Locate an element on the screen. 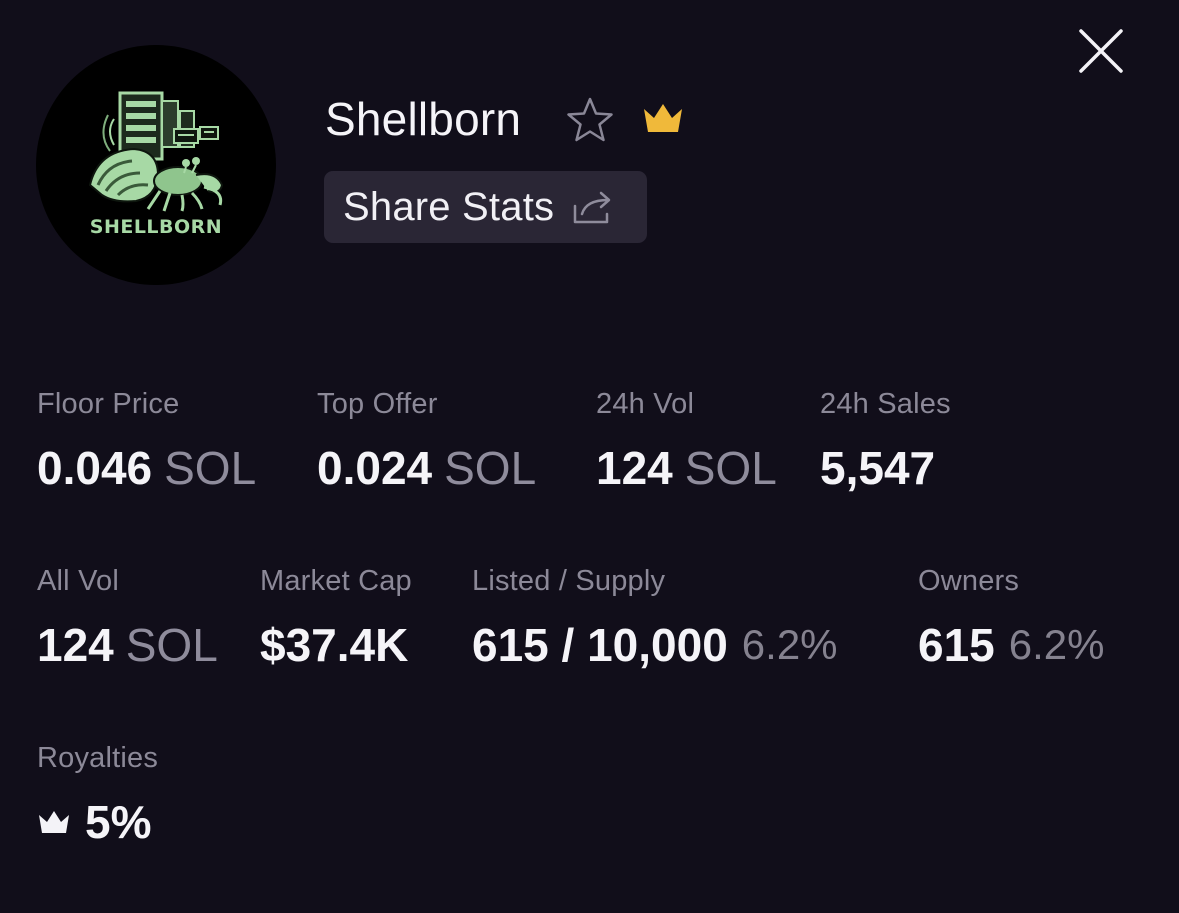 This screenshot has width=1179, height=913. stat-royalties: Royalties 5% is located at coordinates (97, 795).